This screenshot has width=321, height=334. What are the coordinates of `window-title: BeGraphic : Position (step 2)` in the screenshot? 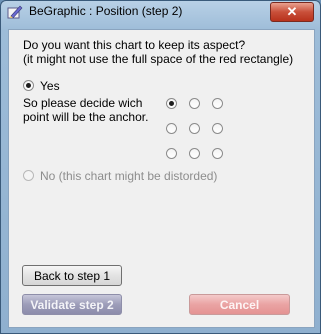 It's located at (106, 11).